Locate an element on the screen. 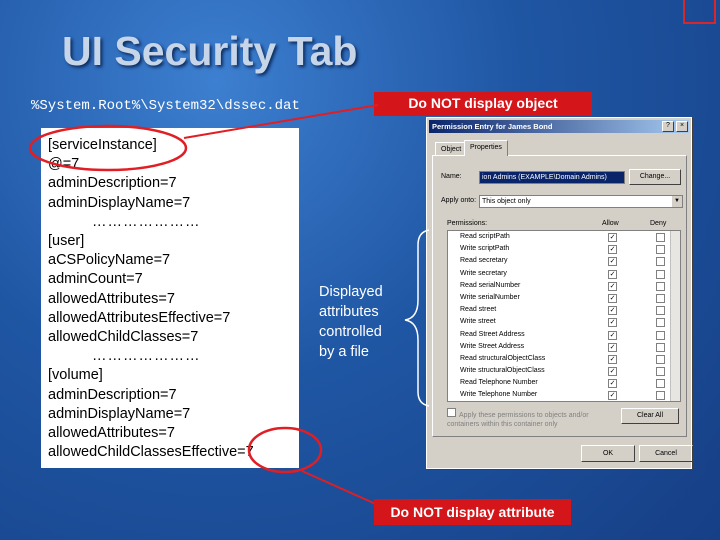  tab-properties: Properties is located at coordinates (486, 148).